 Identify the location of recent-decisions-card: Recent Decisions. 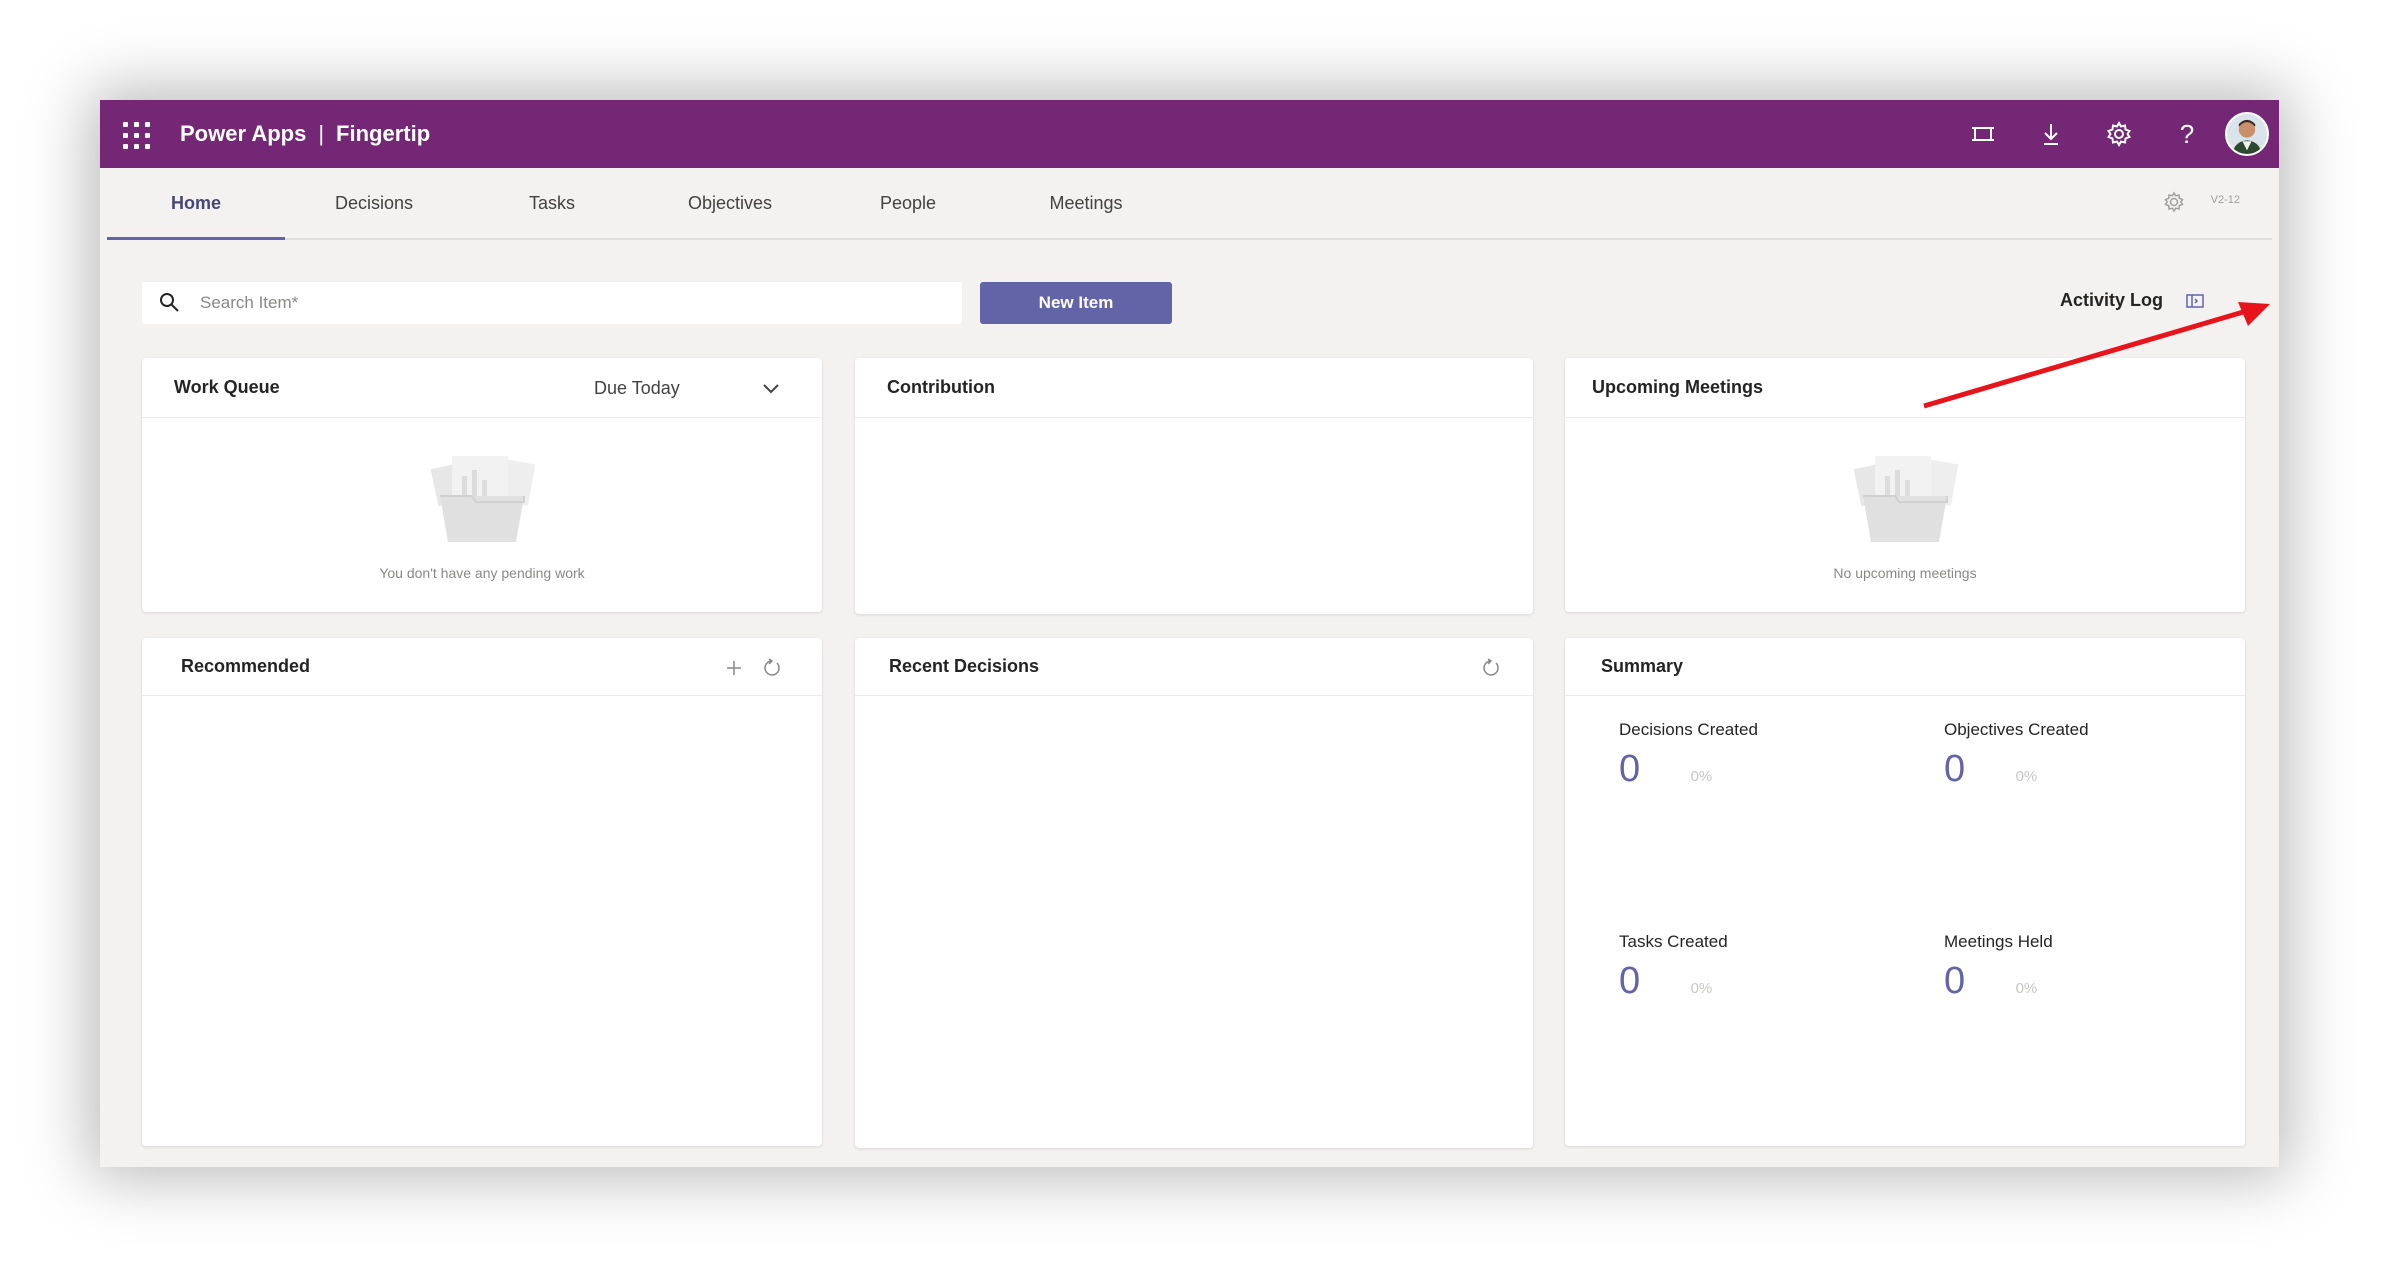
(1194, 893).